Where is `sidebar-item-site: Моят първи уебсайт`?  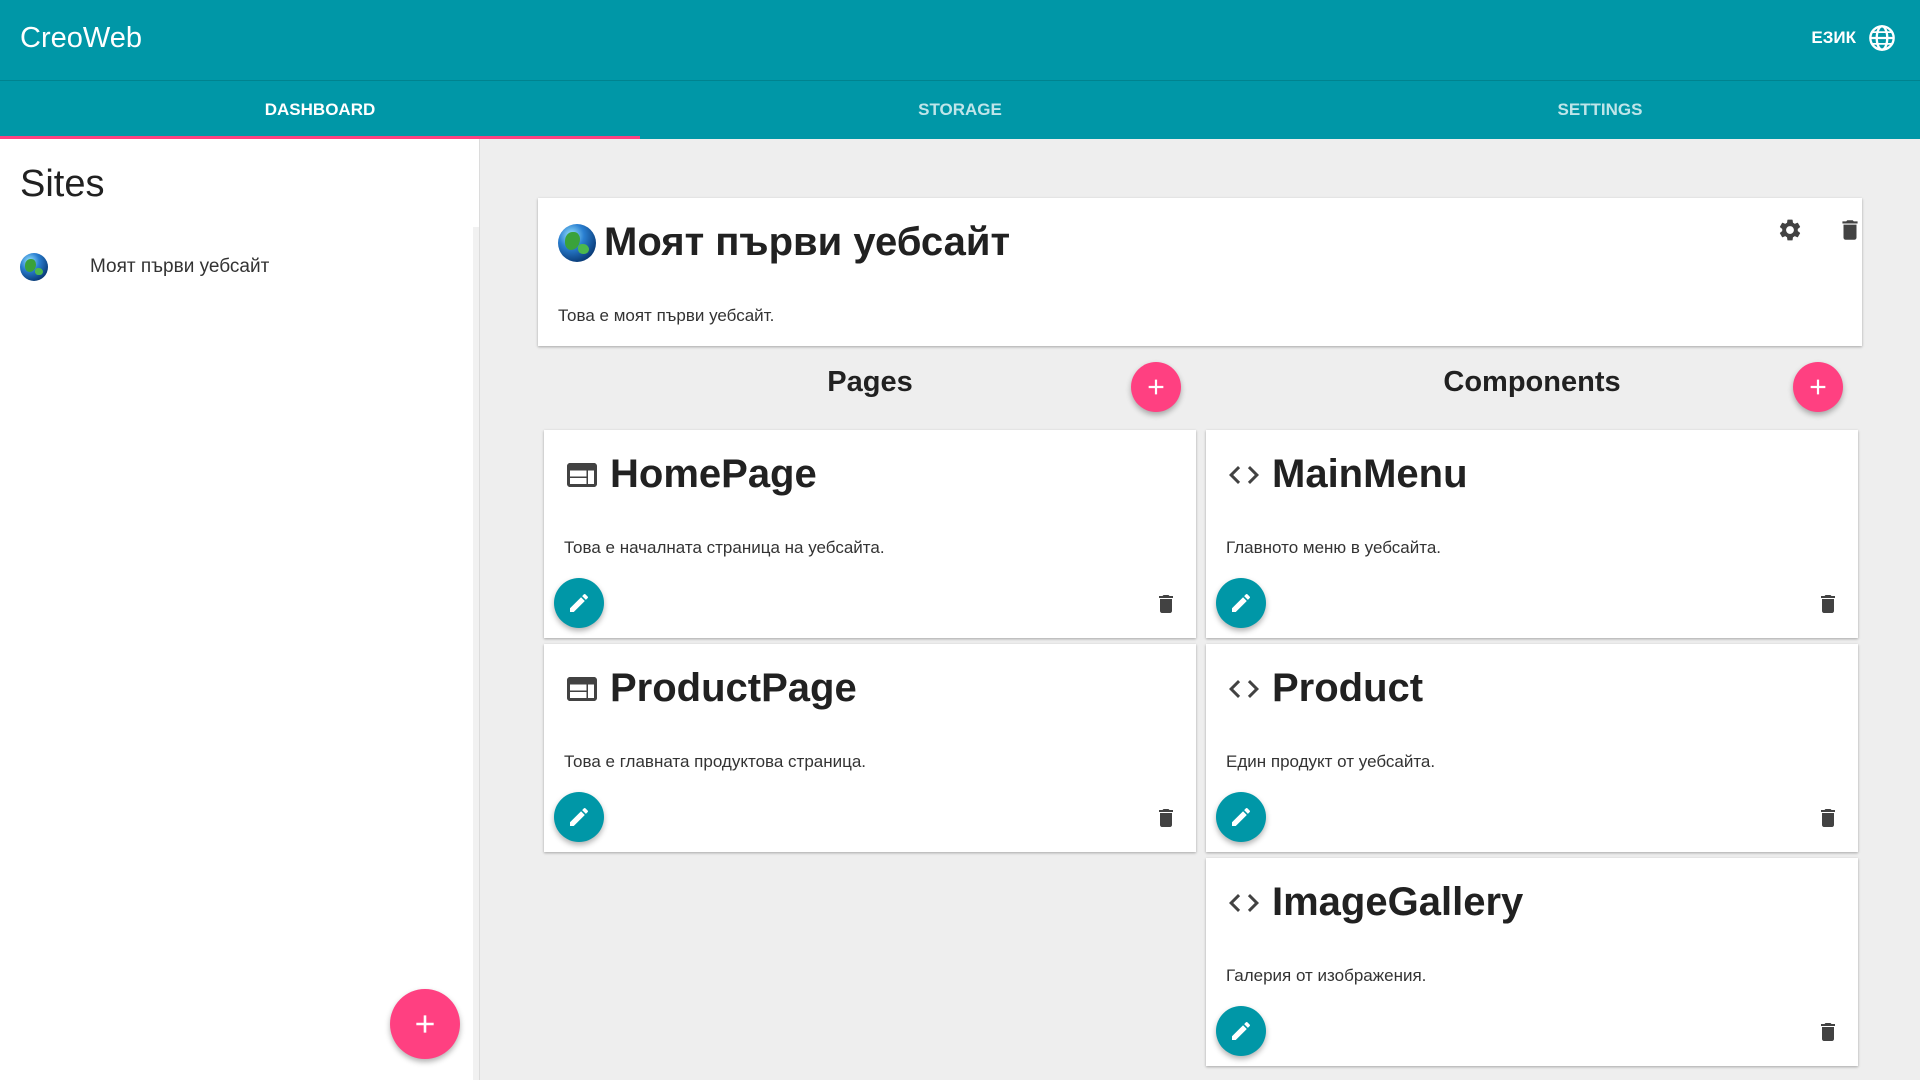
sidebar-item-site: Моят първи уебсайт is located at coordinates (240, 267).